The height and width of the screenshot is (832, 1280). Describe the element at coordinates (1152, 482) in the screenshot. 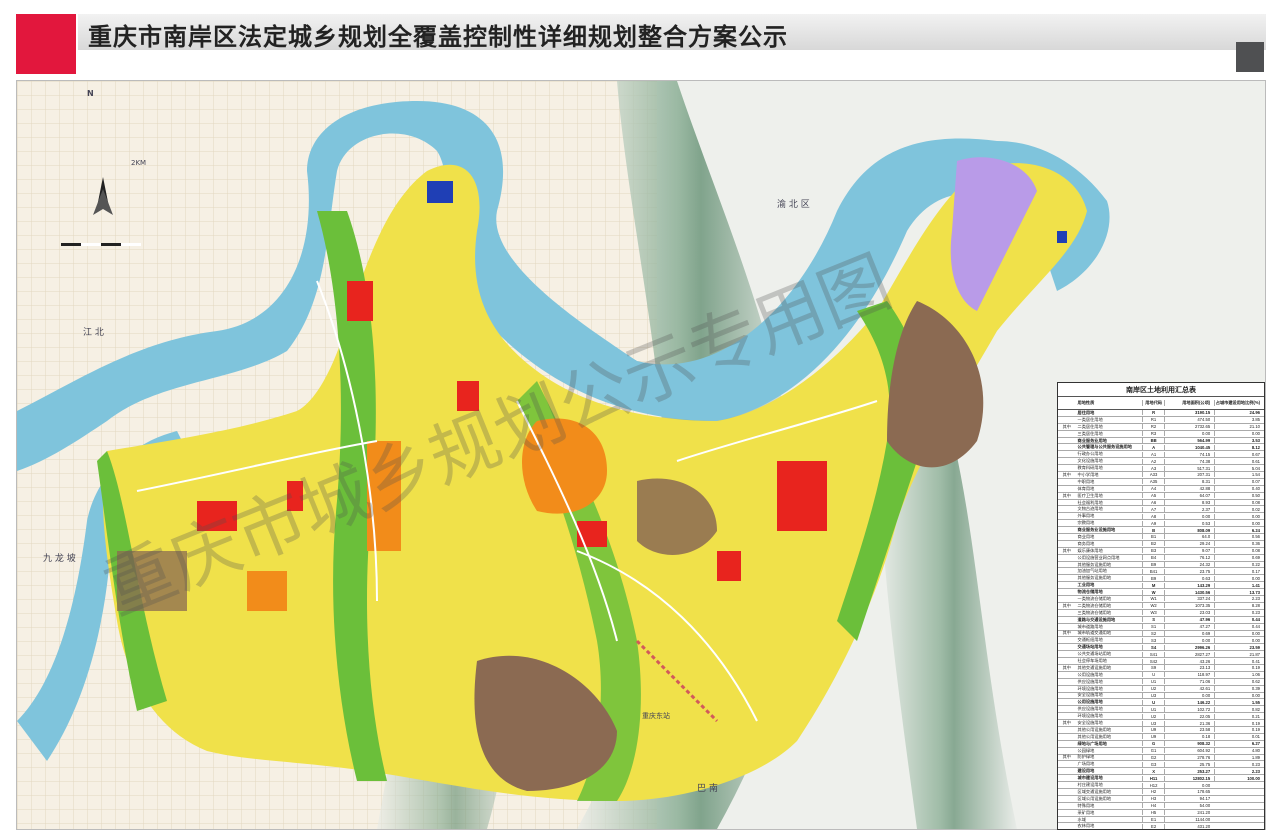

I see `cell-code: A35` at that location.